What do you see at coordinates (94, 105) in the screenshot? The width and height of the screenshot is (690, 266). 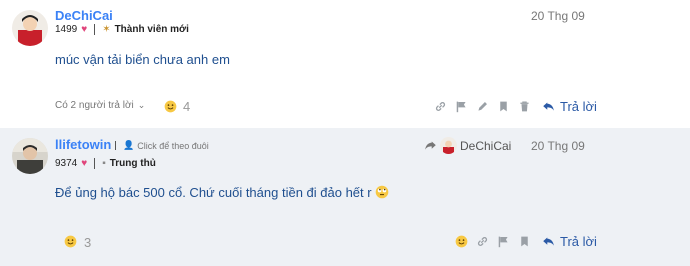 I see `replies-toggle-label: Có 2 người trả lời` at bounding box center [94, 105].